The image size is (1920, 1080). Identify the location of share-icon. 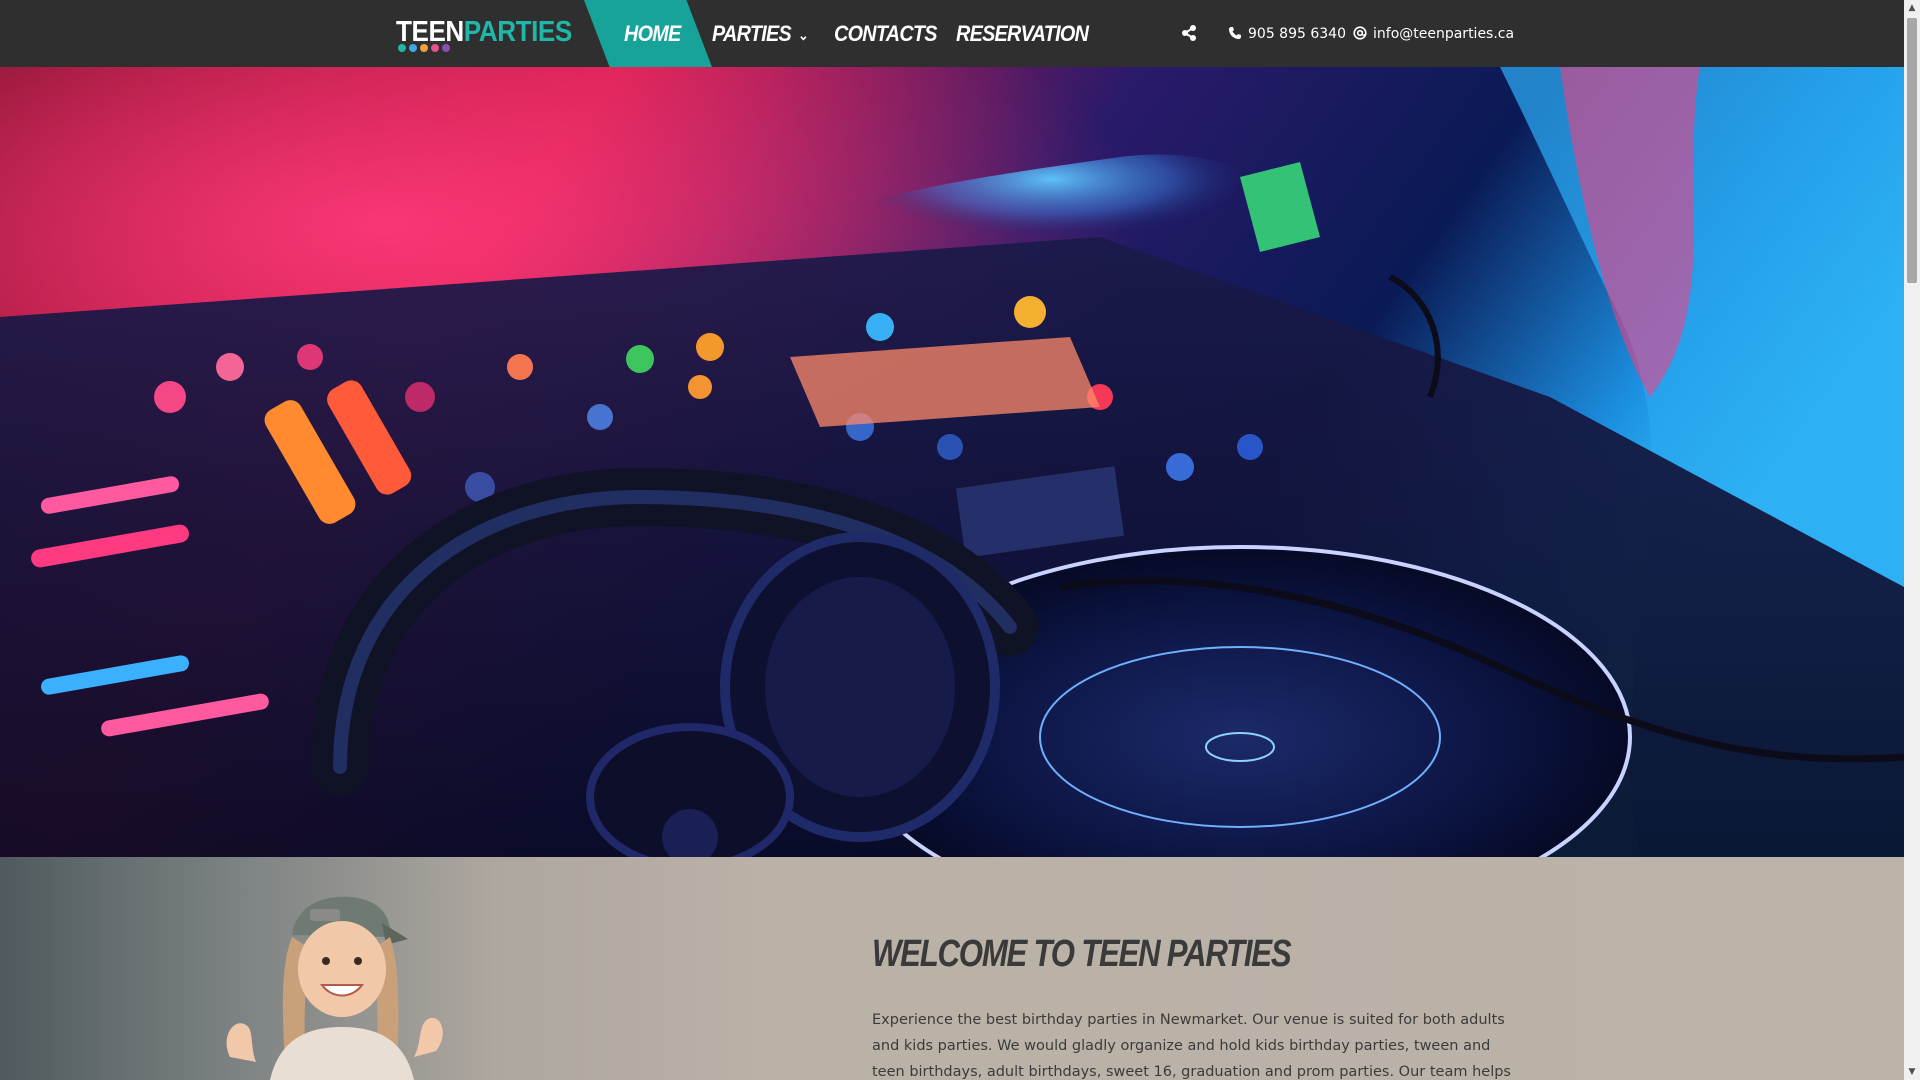
(1189, 33).